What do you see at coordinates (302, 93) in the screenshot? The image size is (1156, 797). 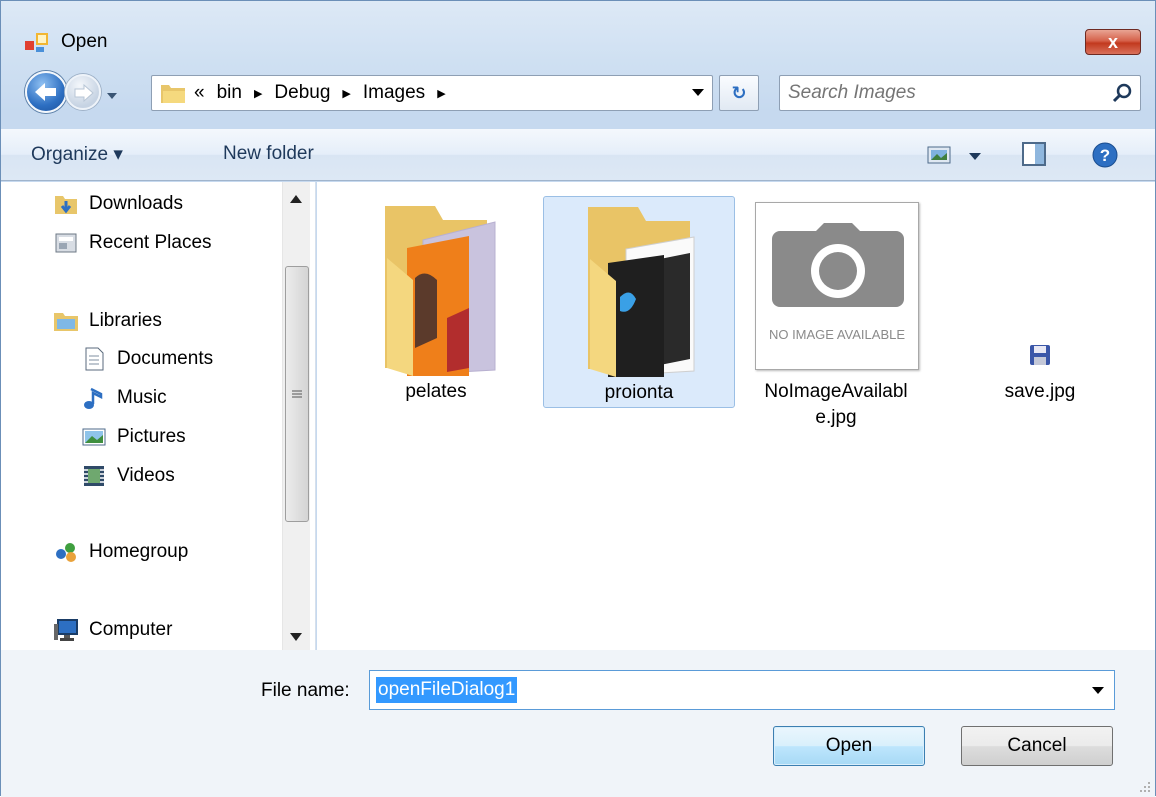 I see `breadcrumb-debug: Debug` at bounding box center [302, 93].